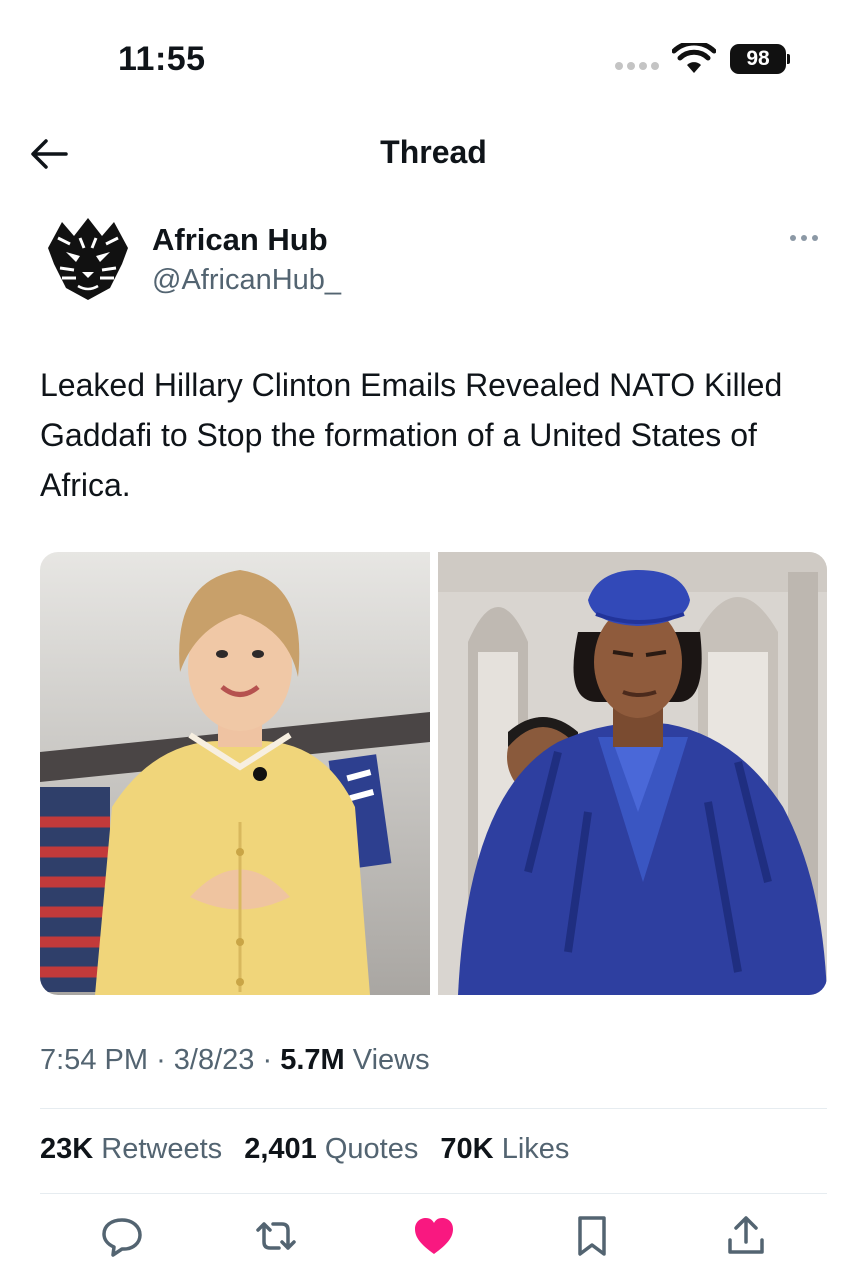  I want to click on avatar, so click(88, 256).